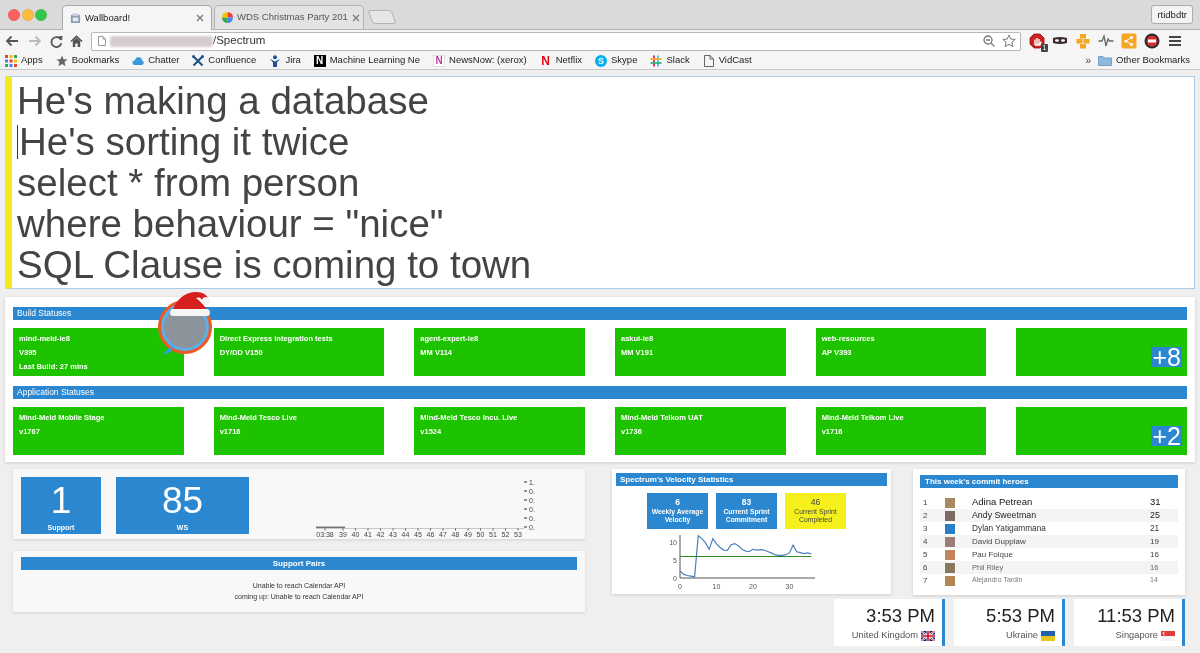 This screenshot has width=1200, height=653. Describe the element at coordinates (1009, 528) in the screenshot. I see `contributor-name: Dylan Yatigammana` at that location.